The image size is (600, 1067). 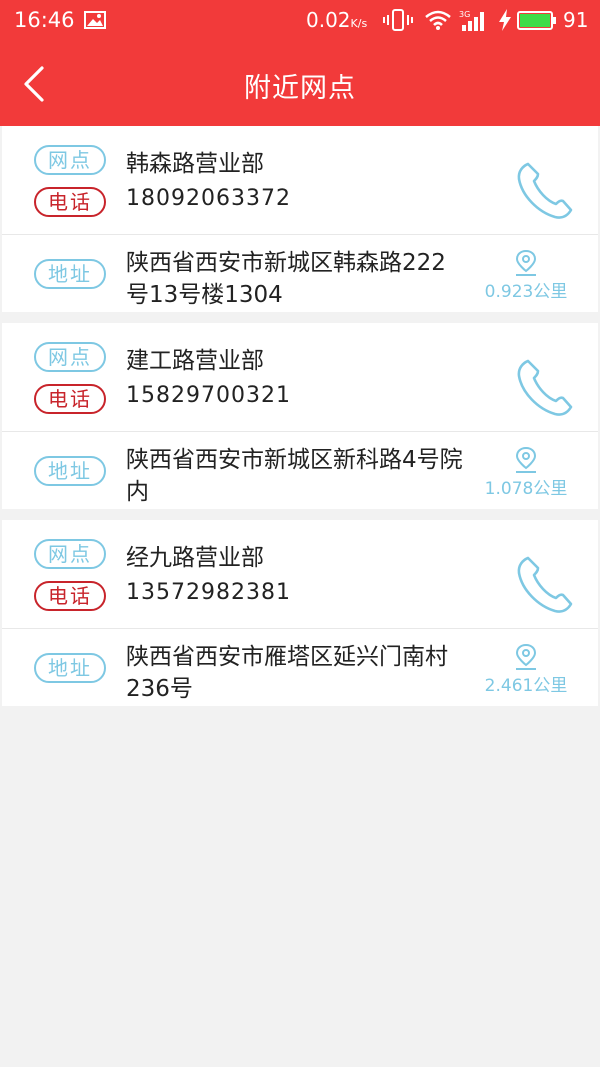 I want to click on signal-3g-icon: 3G, so click(x=471, y=20).